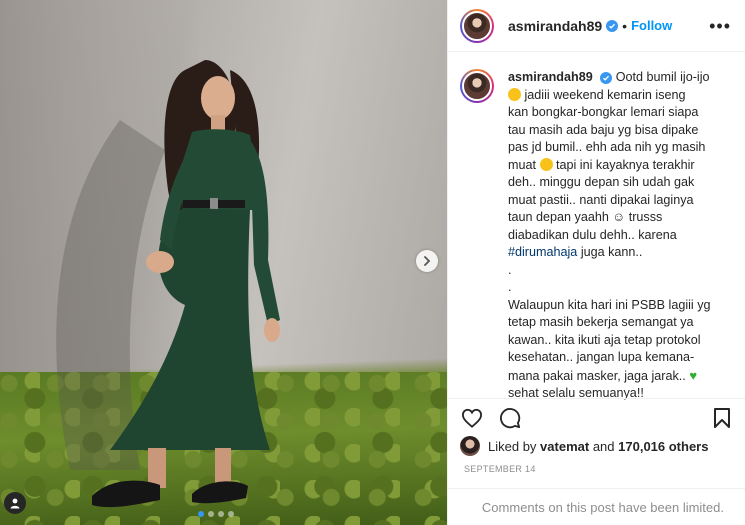  Describe the element at coordinates (625, 164) in the screenshot. I see `caption-line: tapi ini kayaknya terakhir` at that location.